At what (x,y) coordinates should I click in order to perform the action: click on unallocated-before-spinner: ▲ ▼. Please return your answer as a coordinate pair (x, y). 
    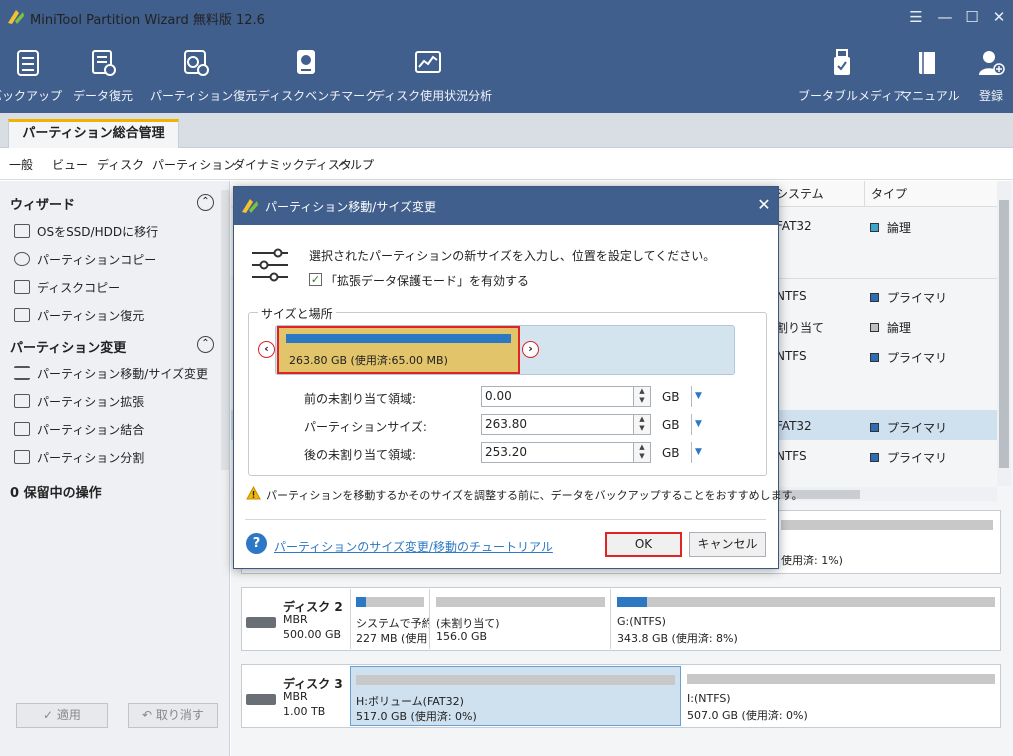
    Looking at the image, I should click on (642, 396).